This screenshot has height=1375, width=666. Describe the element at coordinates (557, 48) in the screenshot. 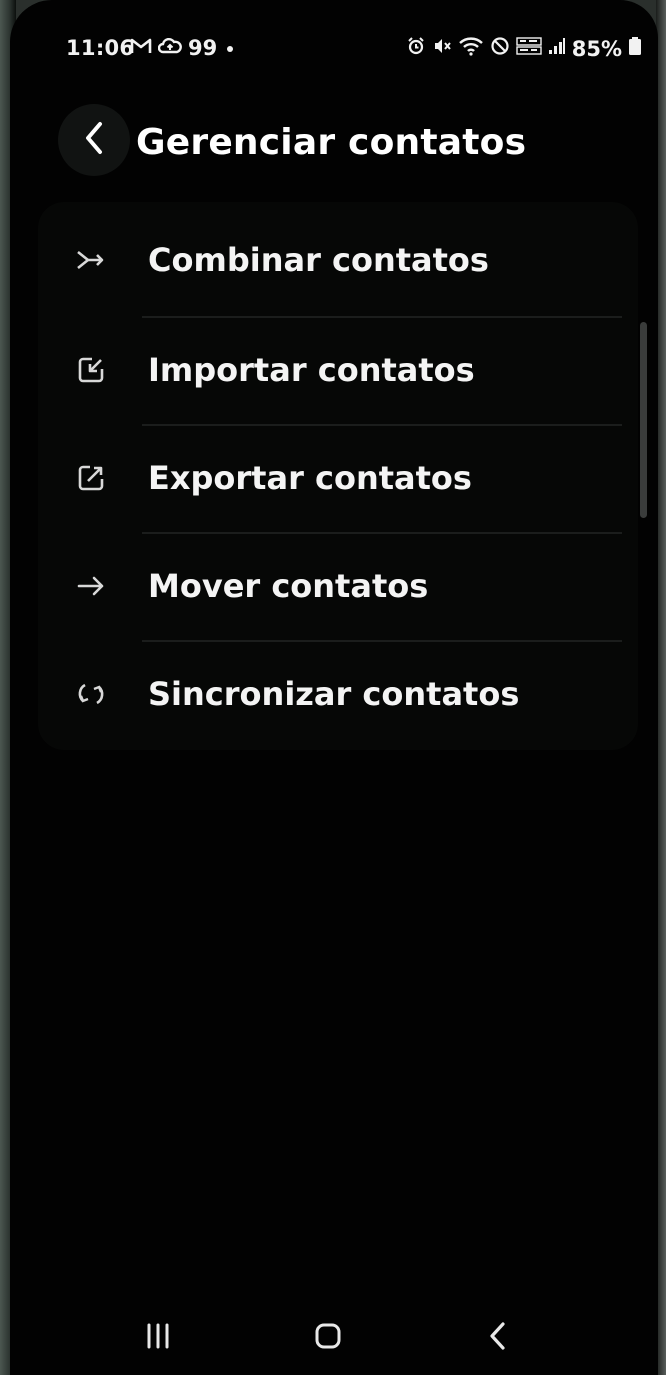

I see `signal-icon` at that location.